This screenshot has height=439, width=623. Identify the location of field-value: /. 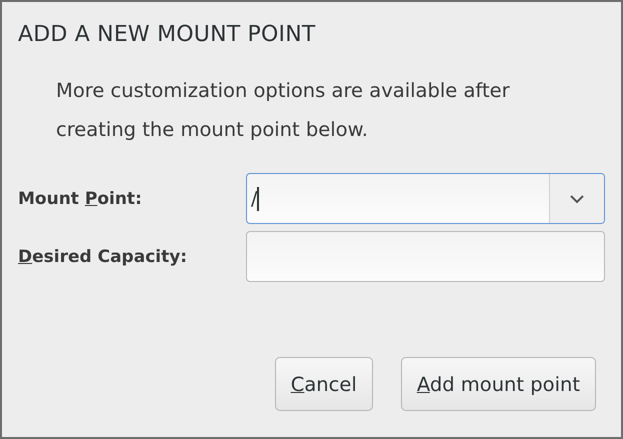
(254, 199).